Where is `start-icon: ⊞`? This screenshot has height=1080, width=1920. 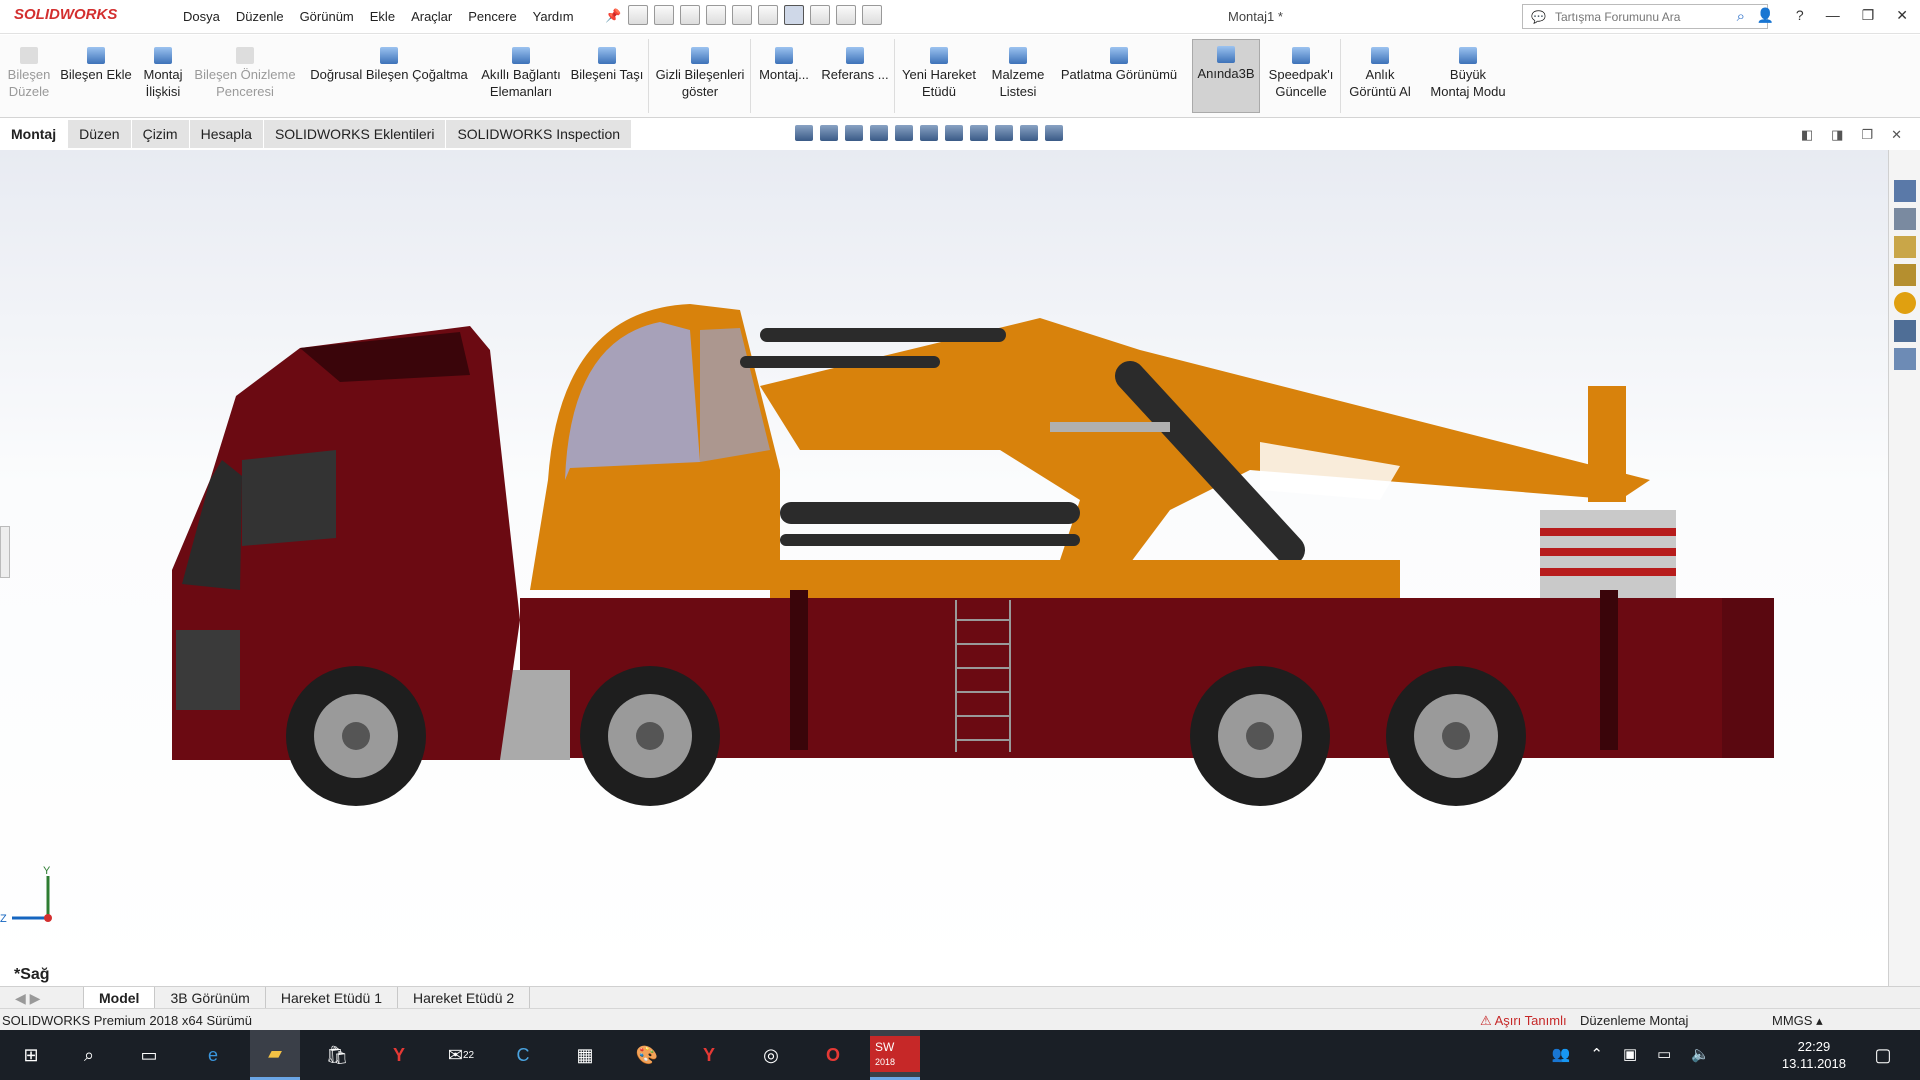
start-icon: ⊞ is located at coordinates (31, 1055).